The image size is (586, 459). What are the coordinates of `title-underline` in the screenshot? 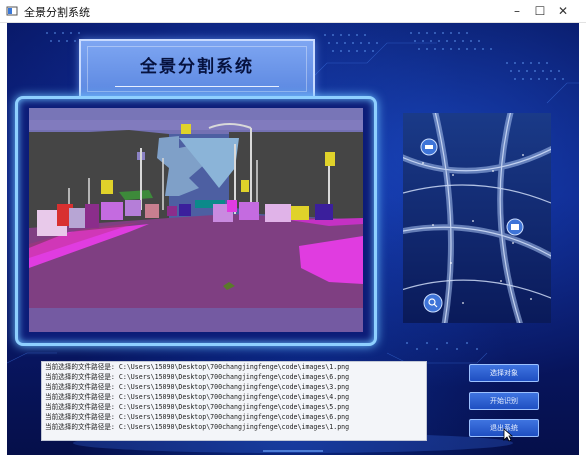 It's located at (197, 86).